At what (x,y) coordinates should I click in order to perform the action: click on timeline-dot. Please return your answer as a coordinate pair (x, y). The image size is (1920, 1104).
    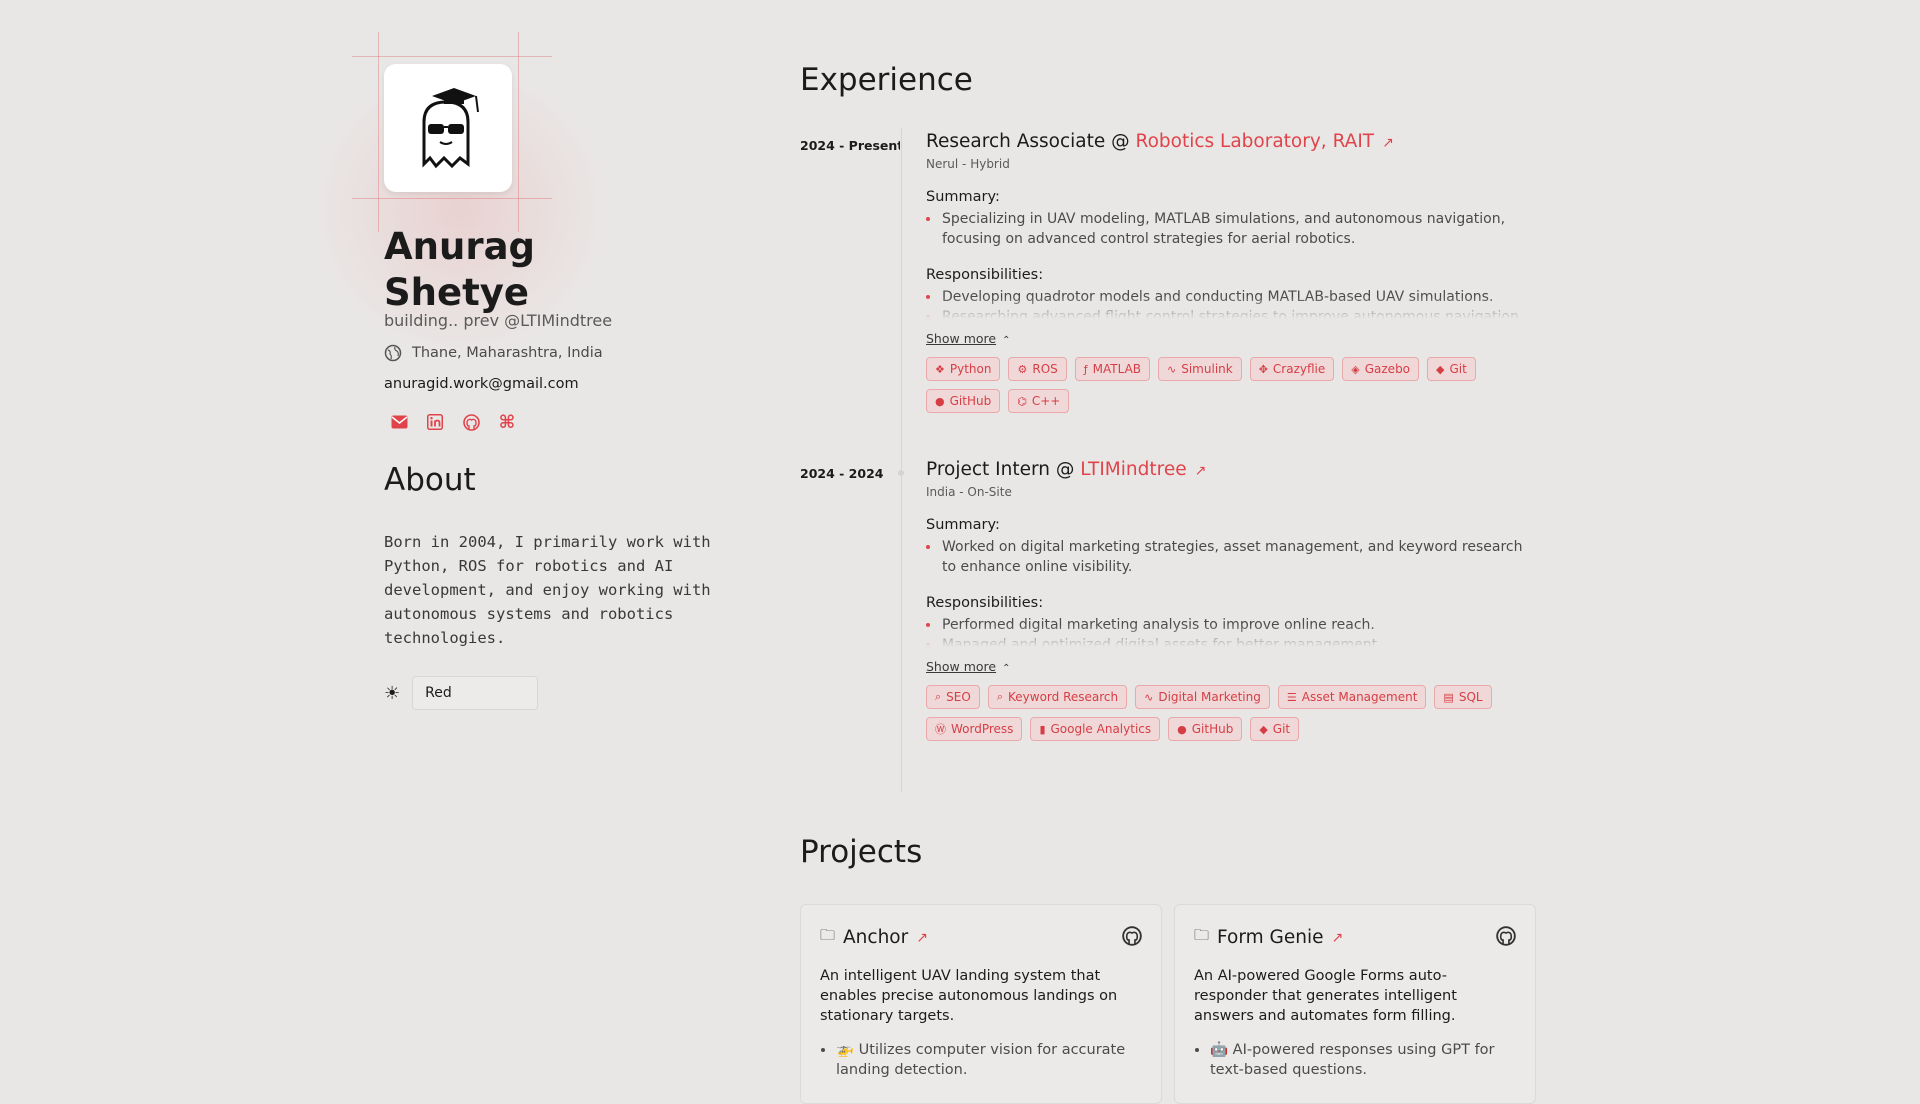
    Looking at the image, I should click on (901, 473).